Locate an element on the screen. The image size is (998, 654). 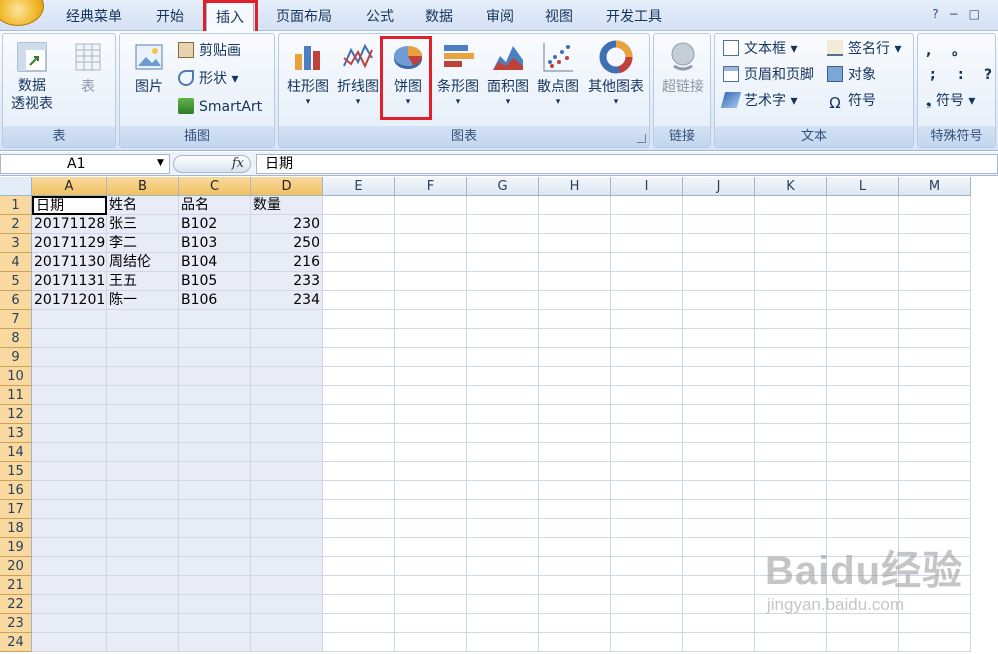
cell-m11 is located at coordinates (935, 395).